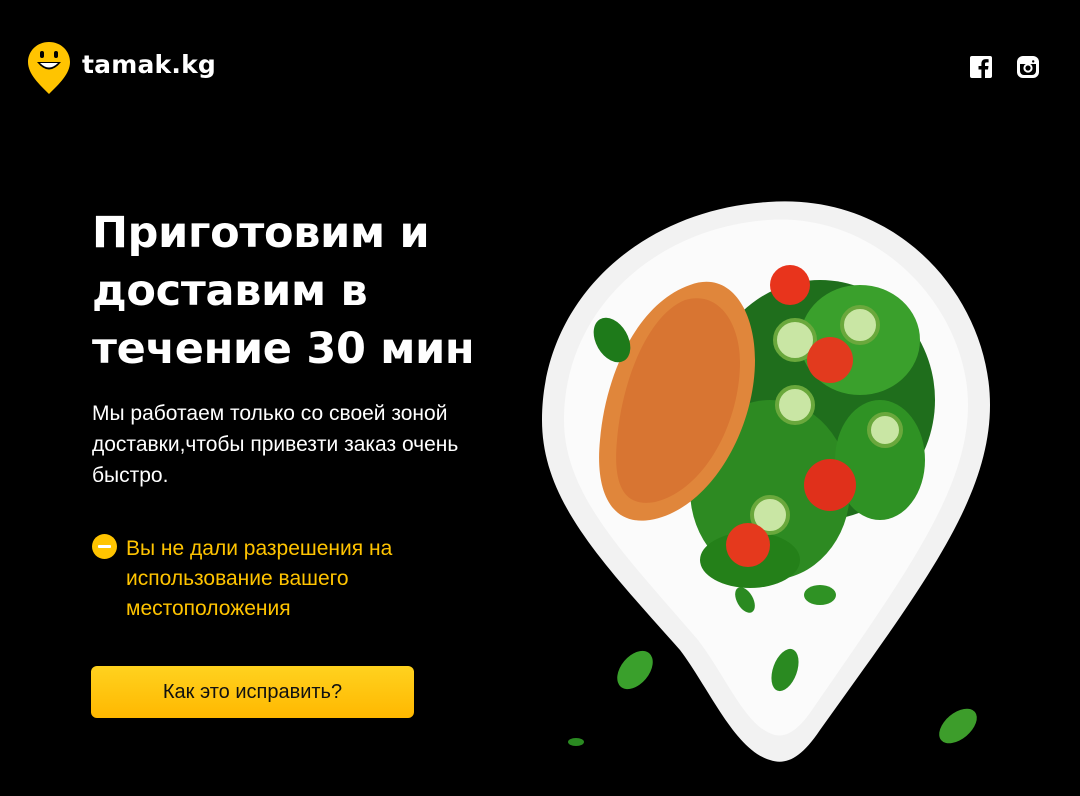  I want to click on hero-title-line: течение 30 мин, so click(283, 349).